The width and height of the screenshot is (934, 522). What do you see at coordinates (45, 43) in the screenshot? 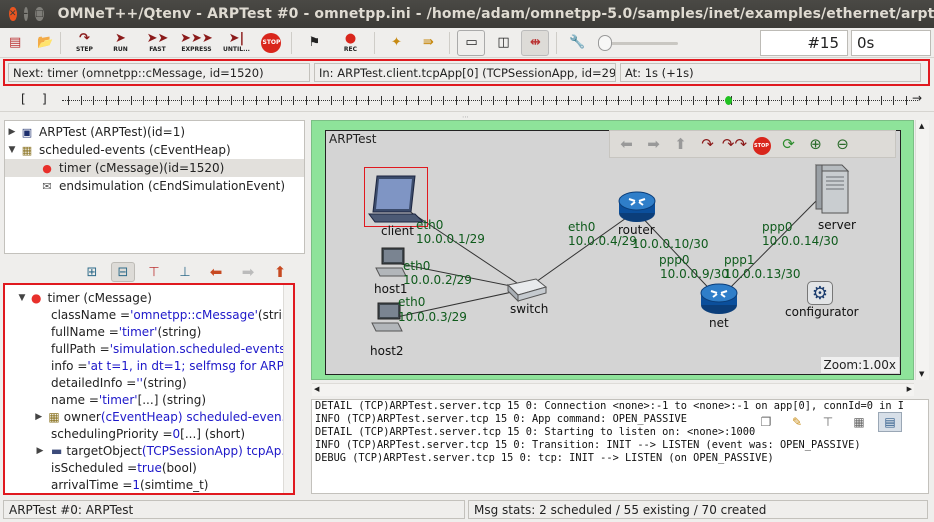
I see `load-ned-button: 📂` at bounding box center [45, 43].